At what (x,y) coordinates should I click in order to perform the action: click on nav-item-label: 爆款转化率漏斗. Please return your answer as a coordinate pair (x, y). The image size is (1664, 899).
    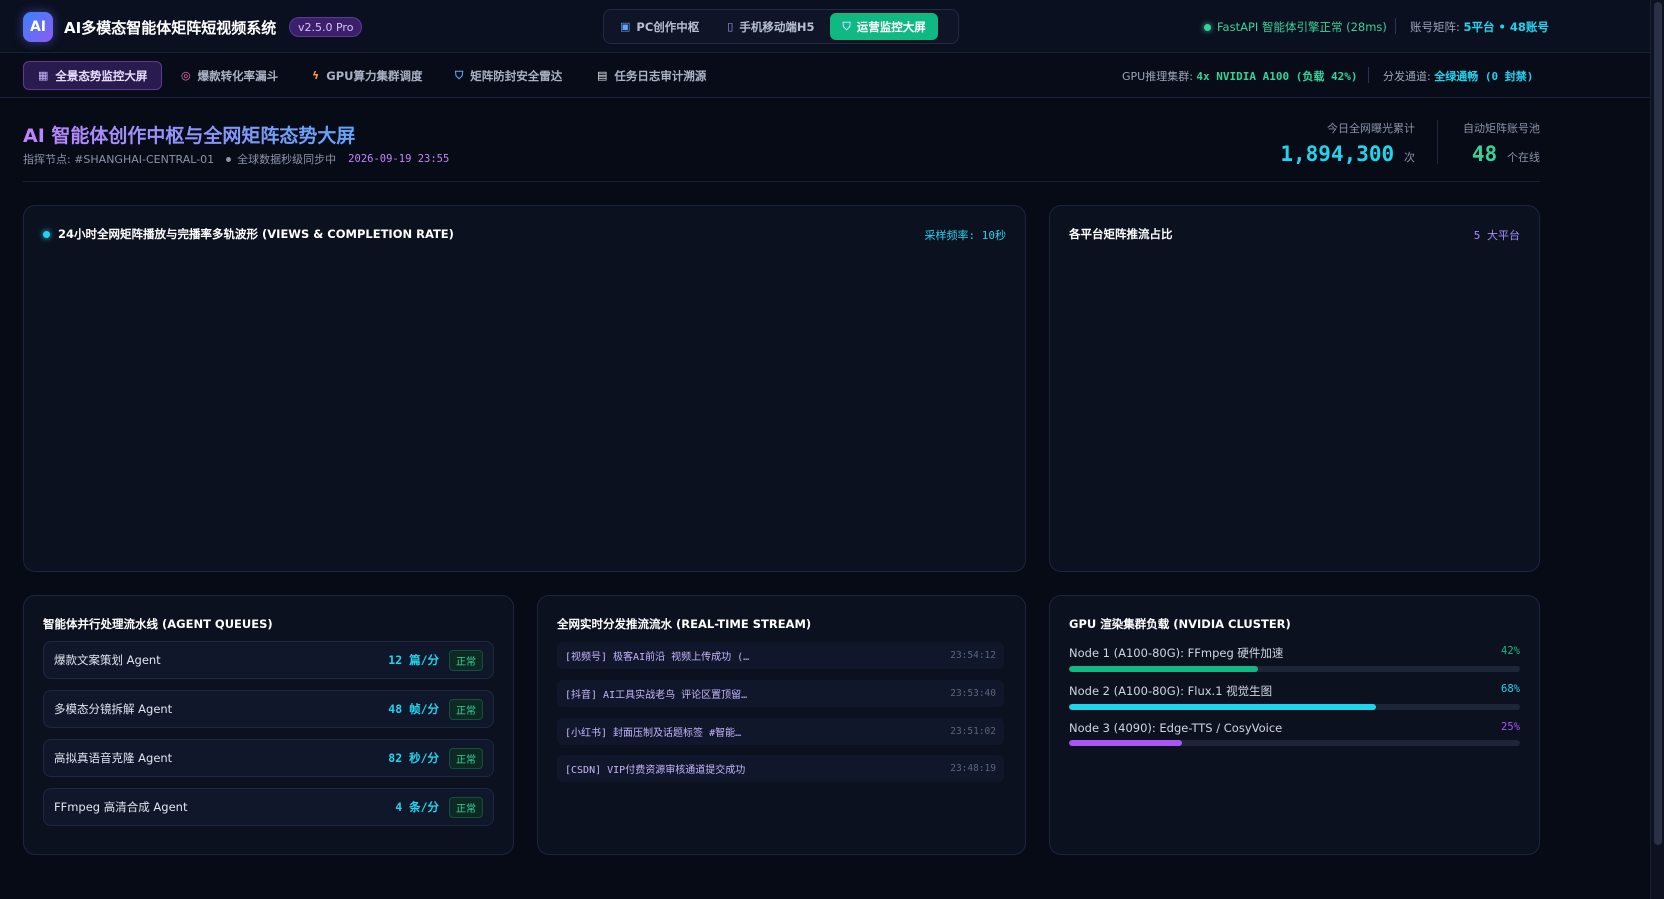
    Looking at the image, I should click on (238, 75).